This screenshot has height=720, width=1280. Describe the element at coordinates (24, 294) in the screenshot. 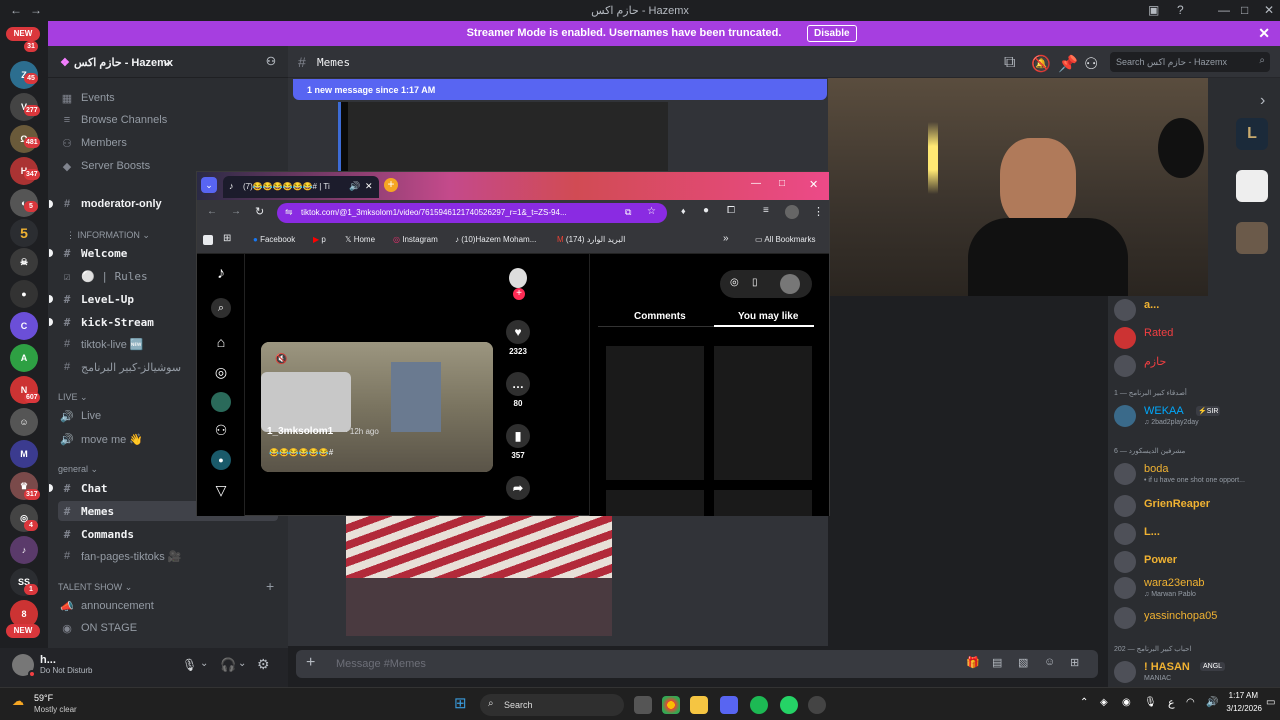

I see `server-icon: ●` at that location.